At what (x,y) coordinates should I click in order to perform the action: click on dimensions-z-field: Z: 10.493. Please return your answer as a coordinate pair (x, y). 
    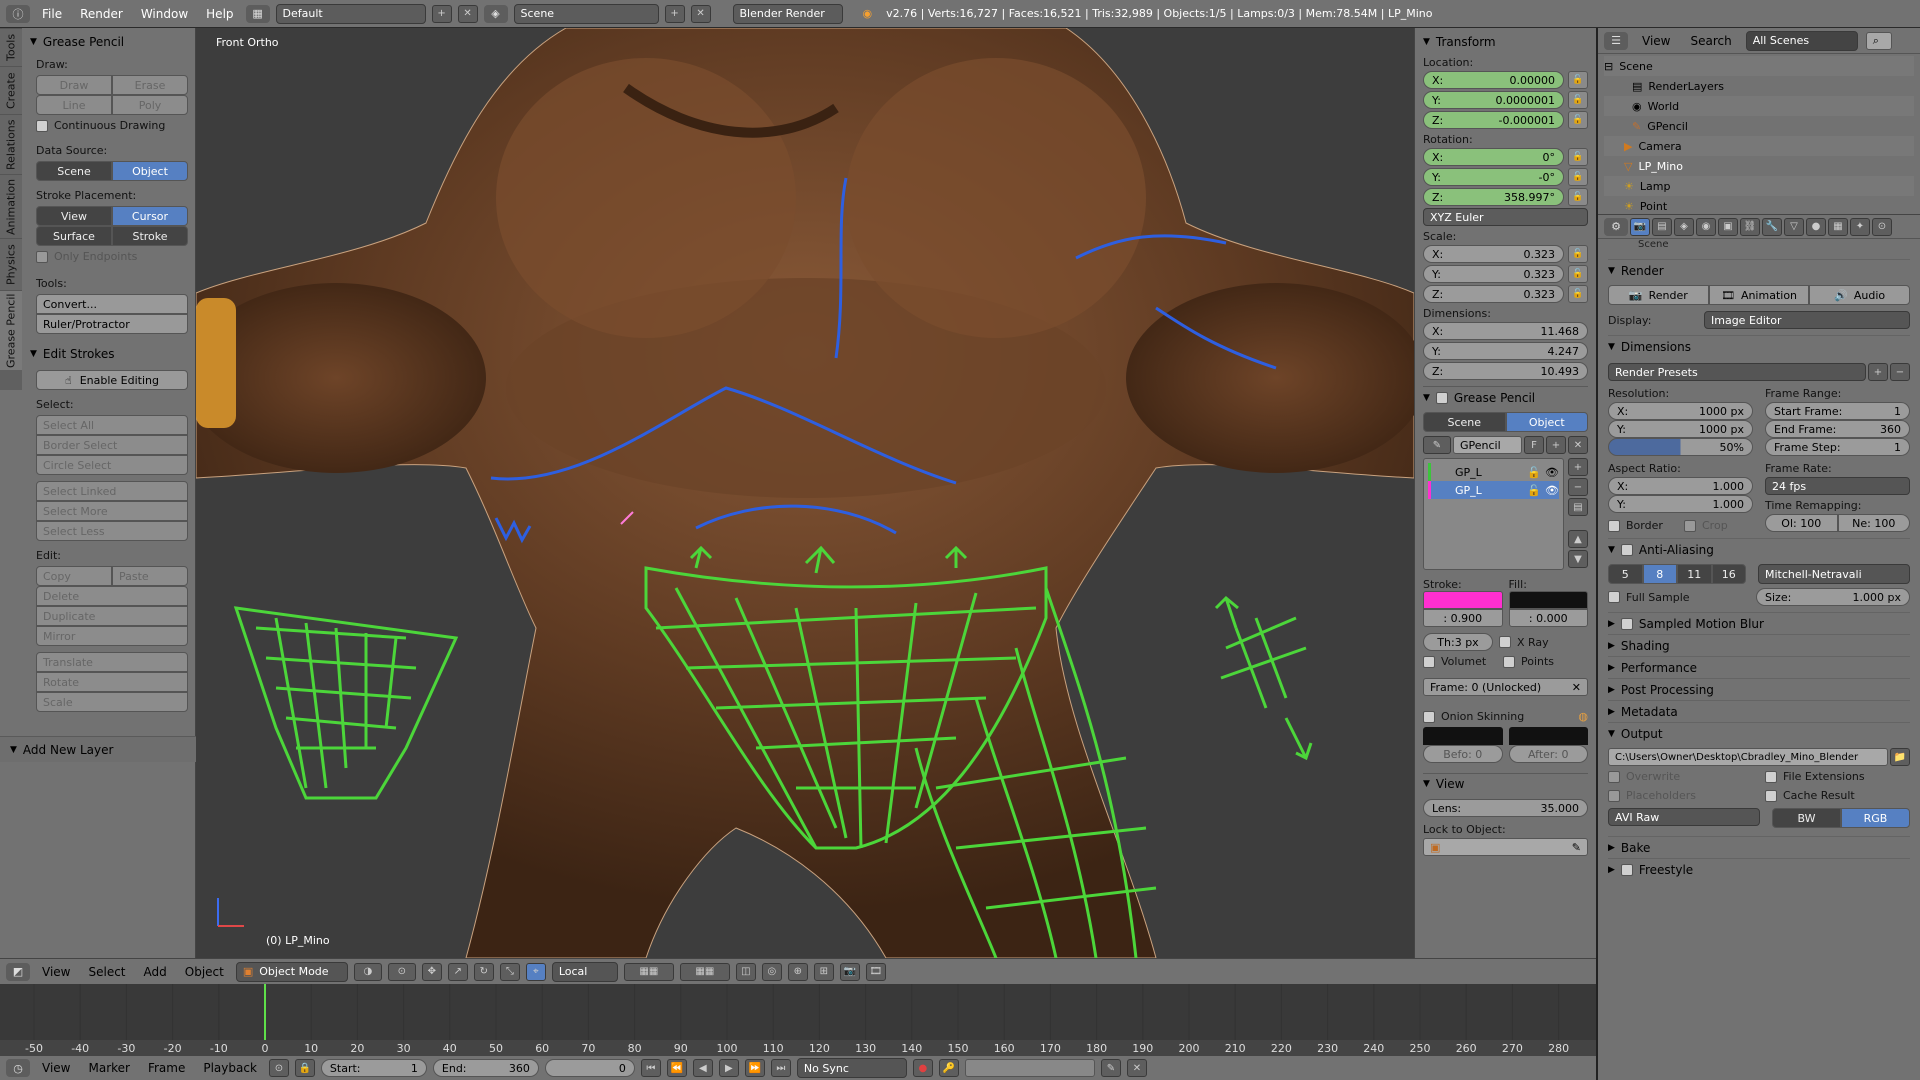
    Looking at the image, I should click on (1505, 371).